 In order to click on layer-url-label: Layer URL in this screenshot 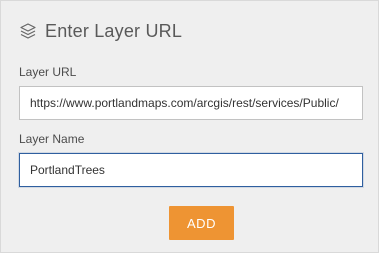, I will do `click(48, 72)`.